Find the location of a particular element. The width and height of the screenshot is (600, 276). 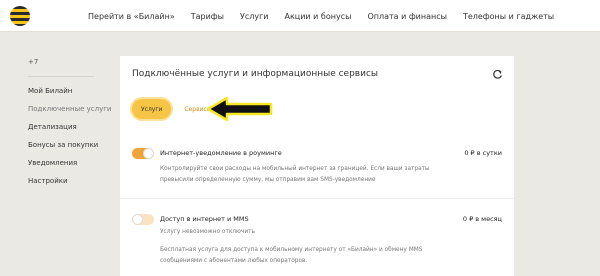

service-status: Услугу невозможно отключить is located at coordinates (207, 232).